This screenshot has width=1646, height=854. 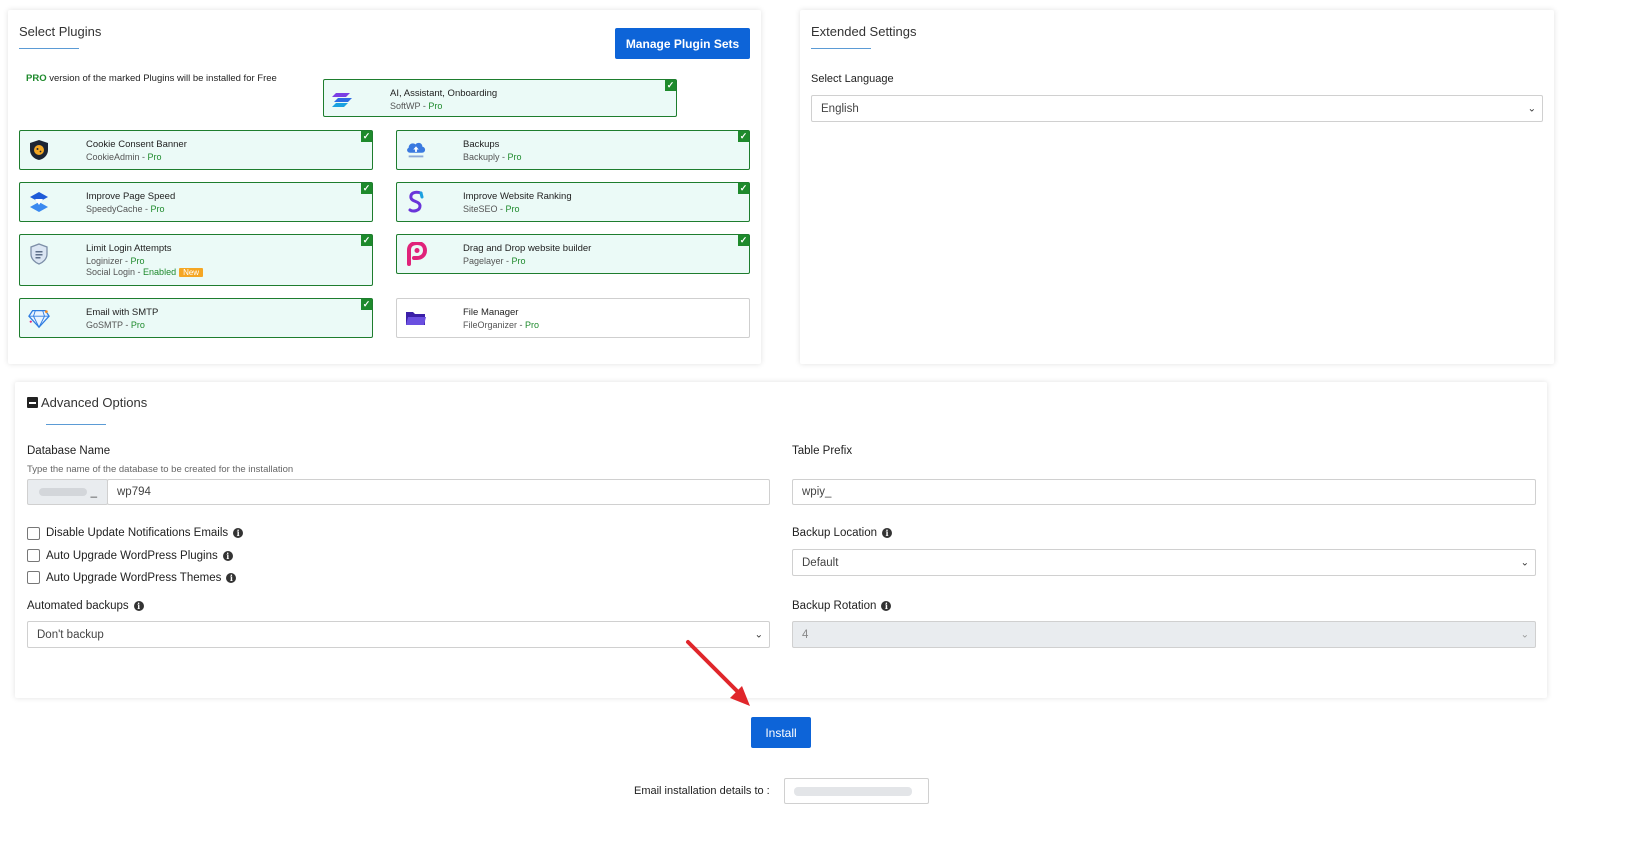 What do you see at coordinates (840, 108) in the screenshot?
I see `language-value: English` at bounding box center [840, 108].